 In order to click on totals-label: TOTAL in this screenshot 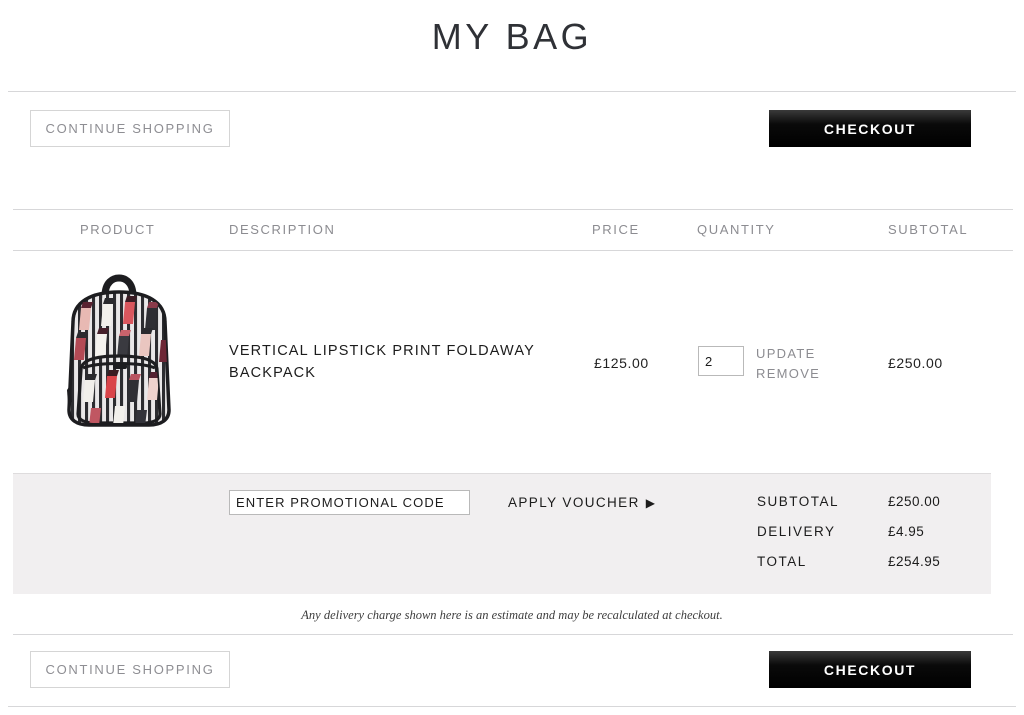, I will do `click(782, 561)`.